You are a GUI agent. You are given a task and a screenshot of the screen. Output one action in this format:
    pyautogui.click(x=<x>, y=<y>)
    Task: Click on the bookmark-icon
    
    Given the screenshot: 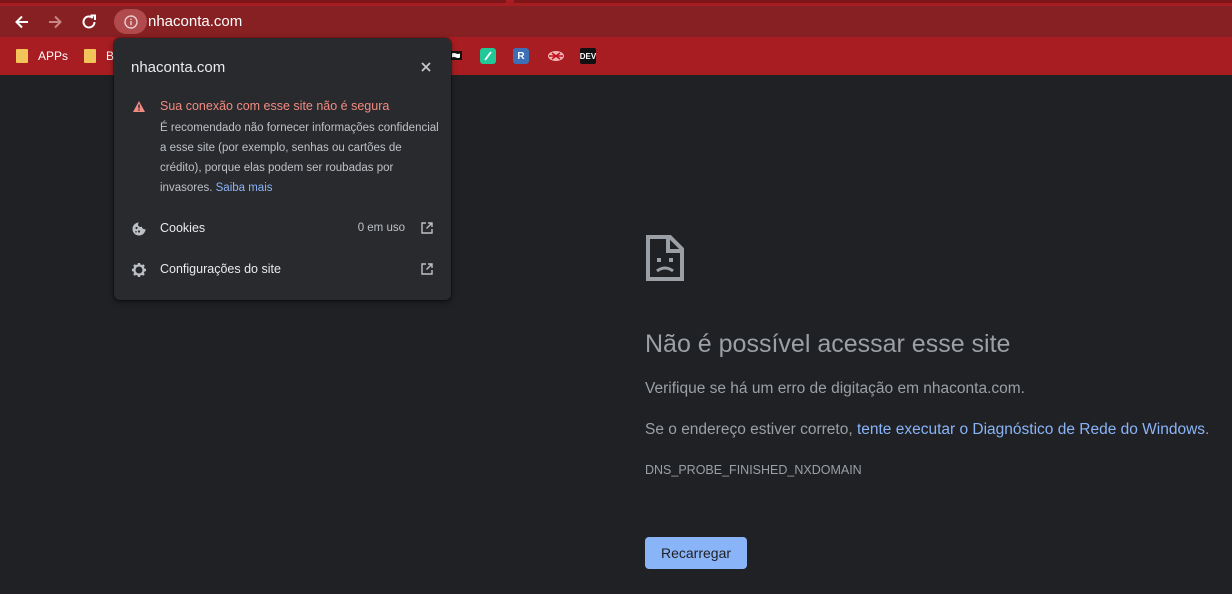 What is the action you would take?
    pyautogui.click(x=556, y=56)
    